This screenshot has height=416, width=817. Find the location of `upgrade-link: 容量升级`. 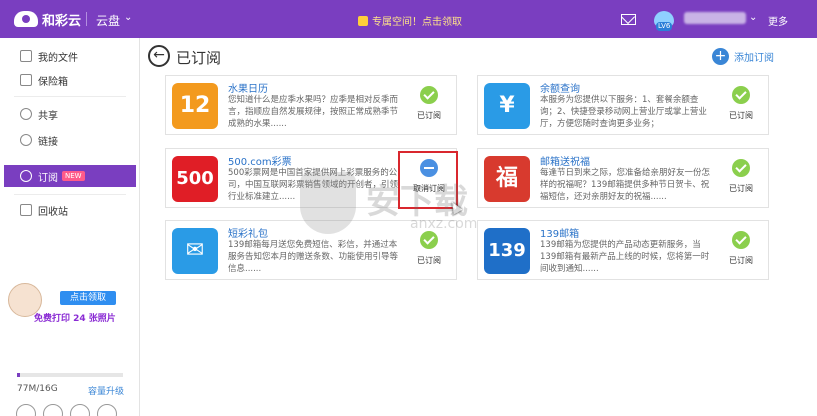

upgrade-link: 容量升级 is located at coordinates (106, 390).